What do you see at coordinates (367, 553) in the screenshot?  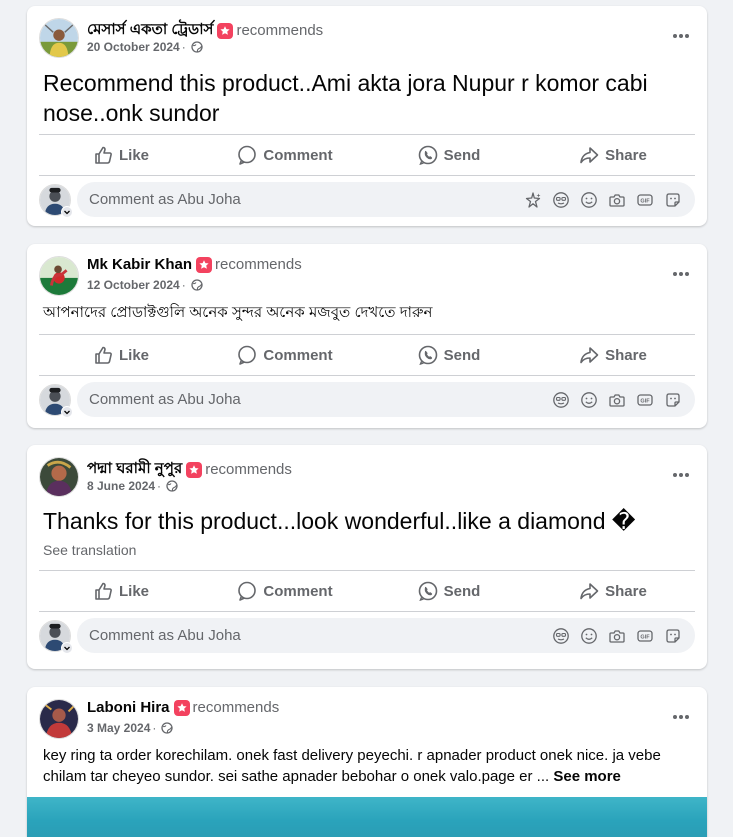 I see `see-translation-link: See translation` at bounding box center [367, 553].